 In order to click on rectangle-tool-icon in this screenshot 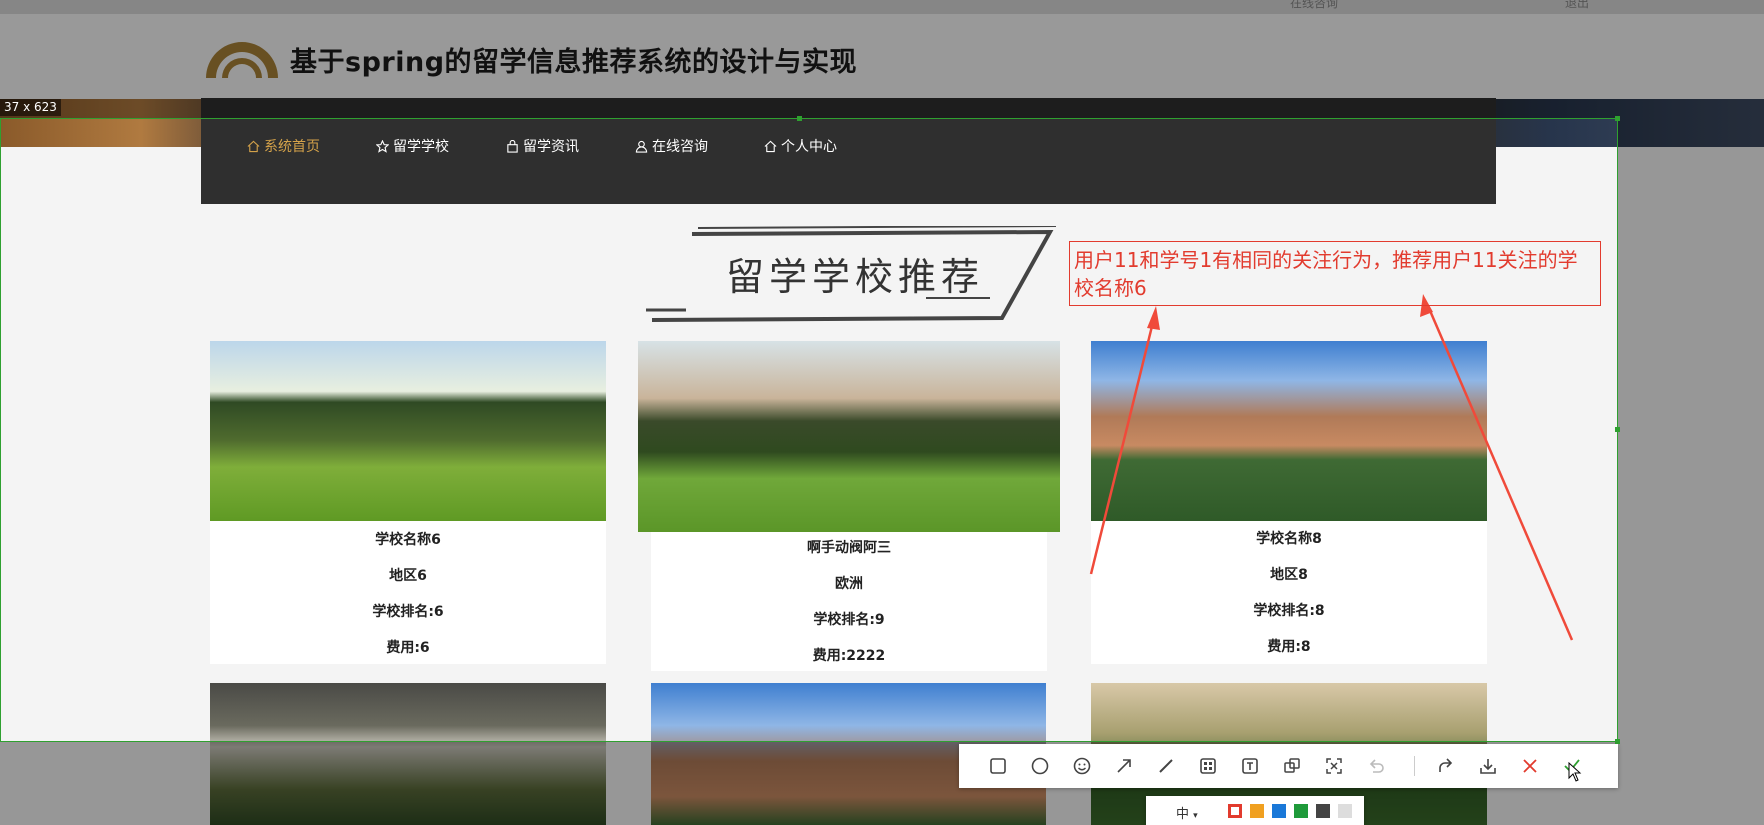, I will do `click(998, 766)`.